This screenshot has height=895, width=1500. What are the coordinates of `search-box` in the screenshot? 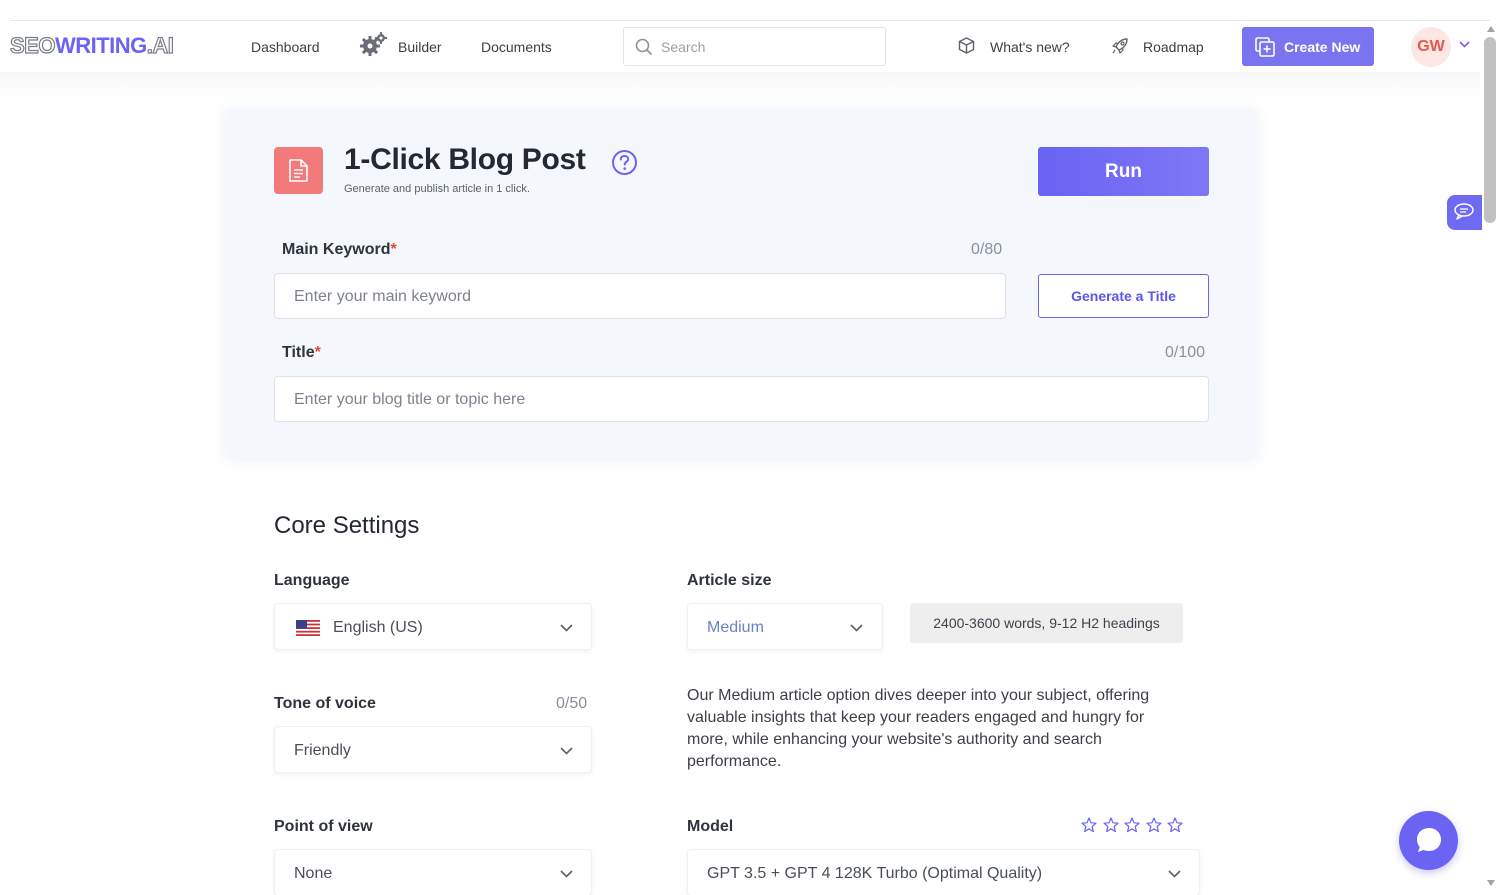 It's located at (754, 46).